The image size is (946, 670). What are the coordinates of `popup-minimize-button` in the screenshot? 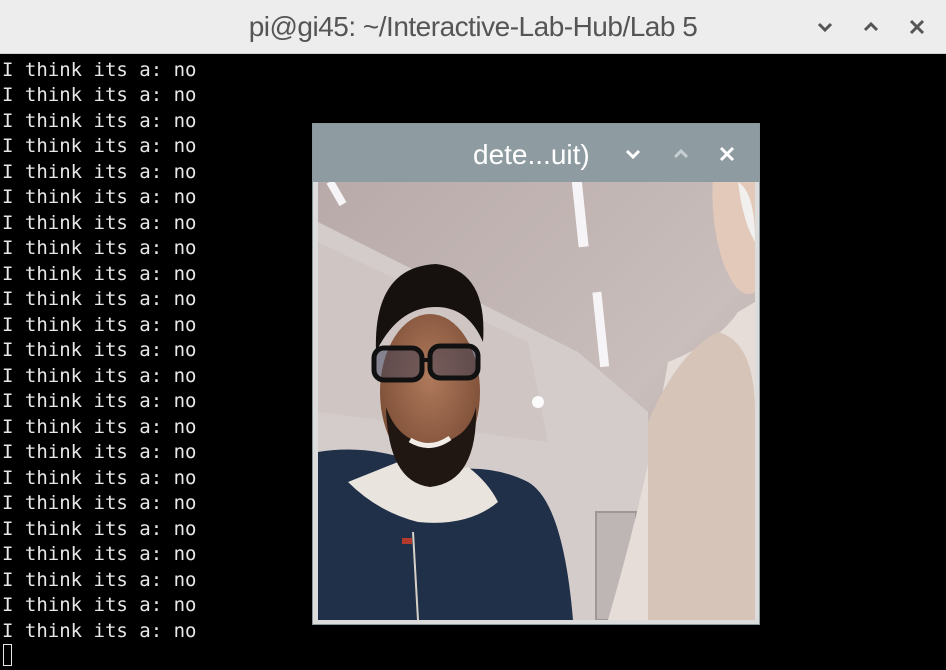 It's located at (633, 154).